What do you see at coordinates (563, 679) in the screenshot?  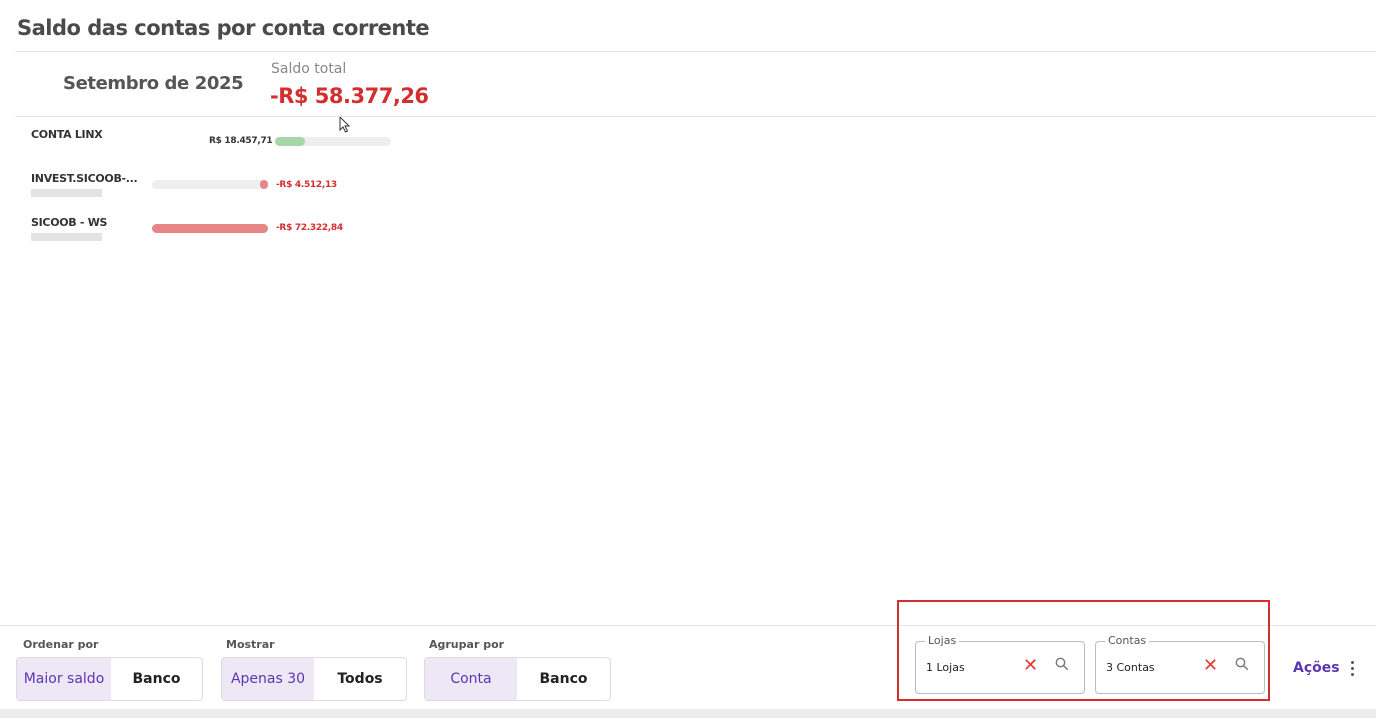 I see `group-option-banco: Banco` at bounding box center [563, 679].